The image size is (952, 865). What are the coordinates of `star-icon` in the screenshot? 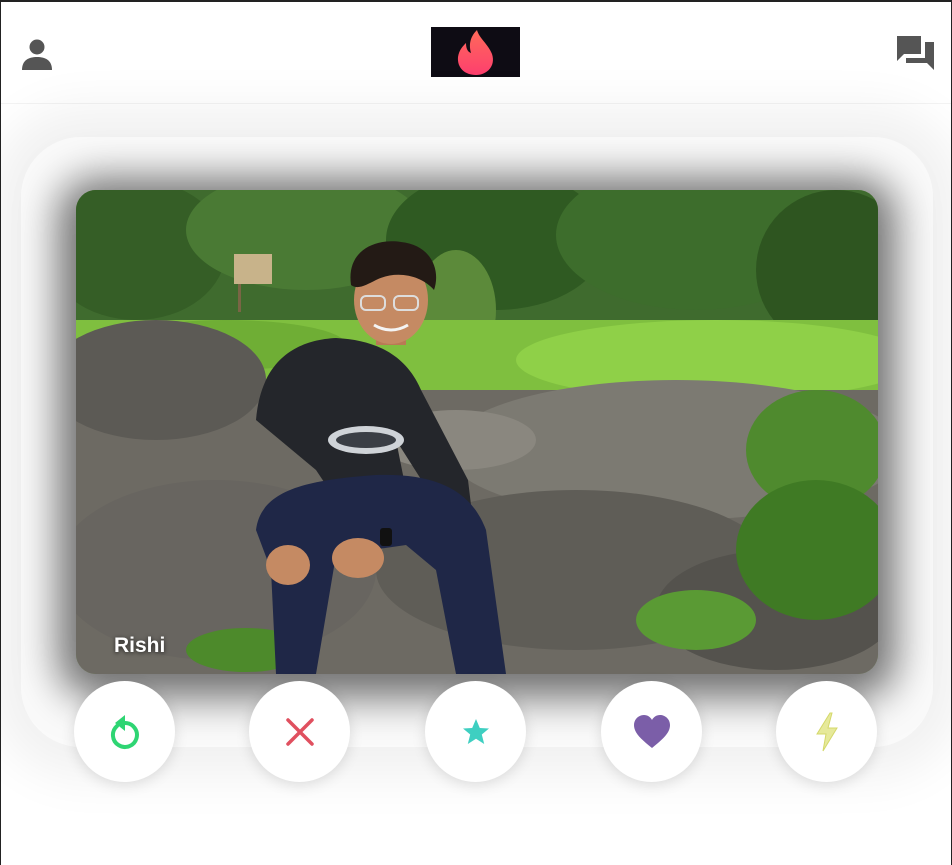 It's located at (475, 731).